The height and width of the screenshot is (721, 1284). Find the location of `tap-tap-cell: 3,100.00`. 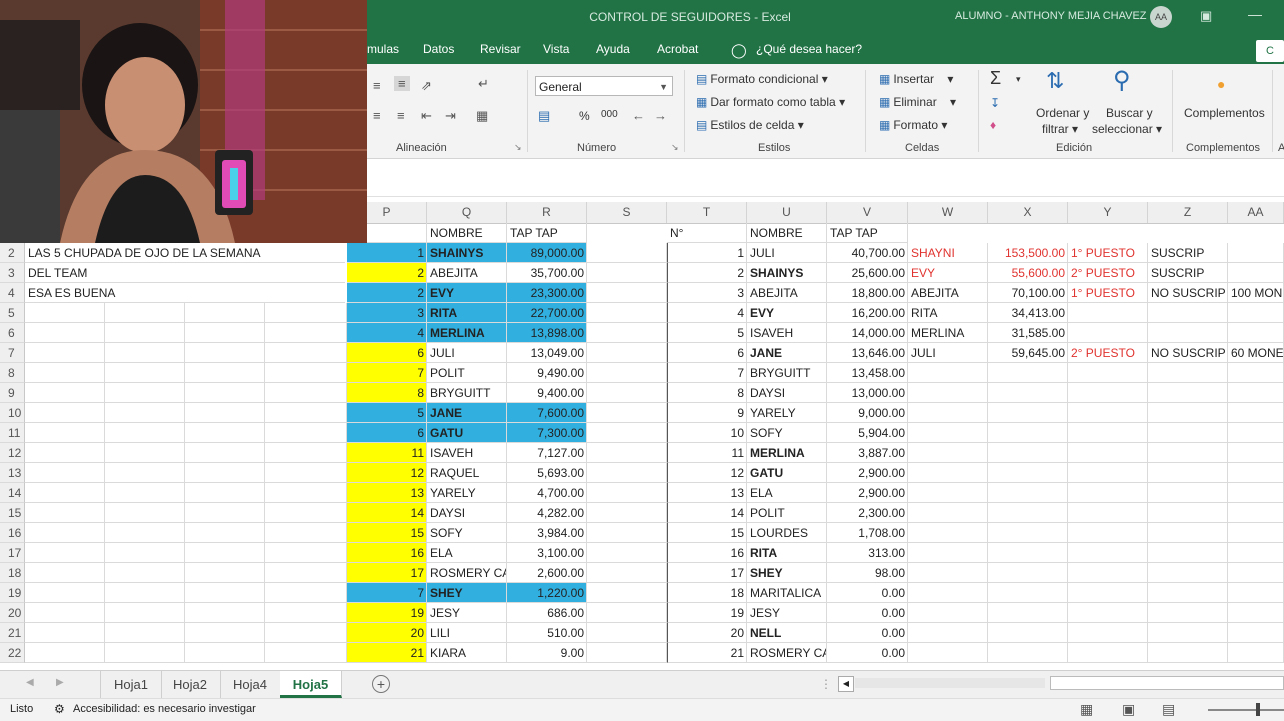

tap-tap-cell: 3,100.00 is located at coordinates (547, 553).